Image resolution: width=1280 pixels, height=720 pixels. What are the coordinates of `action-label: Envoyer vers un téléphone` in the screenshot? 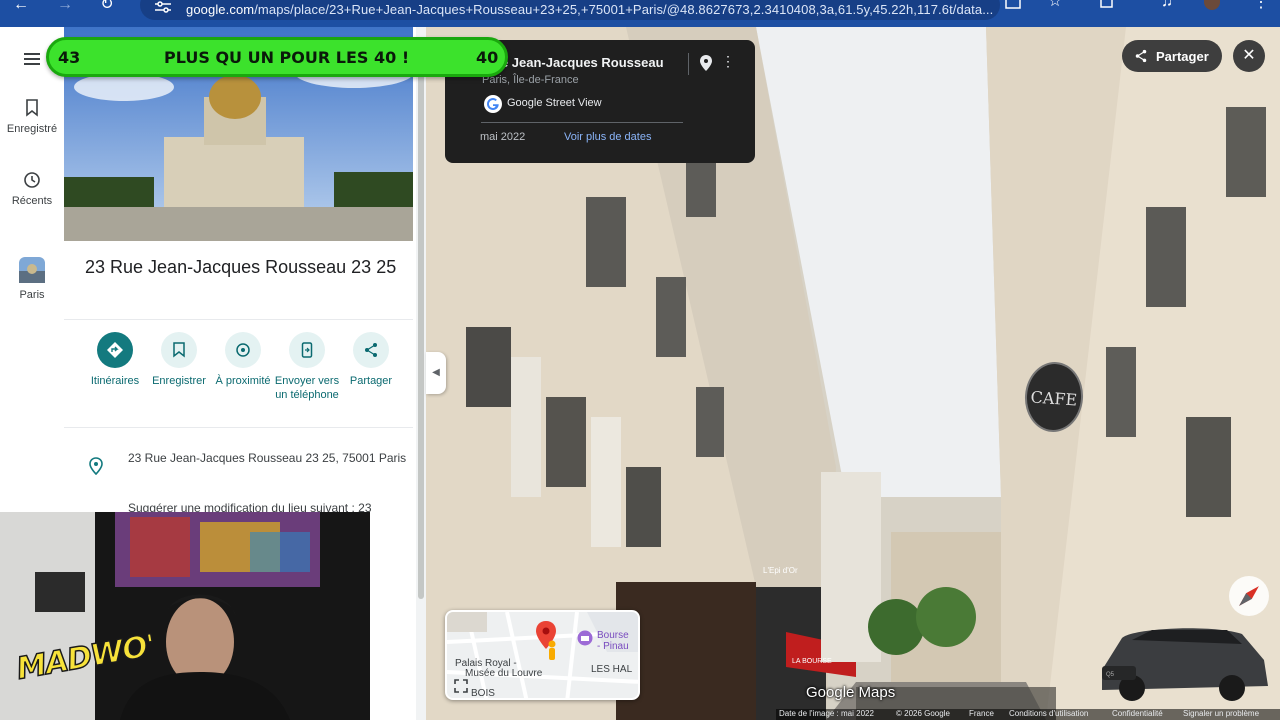 It's located at (307, 388).